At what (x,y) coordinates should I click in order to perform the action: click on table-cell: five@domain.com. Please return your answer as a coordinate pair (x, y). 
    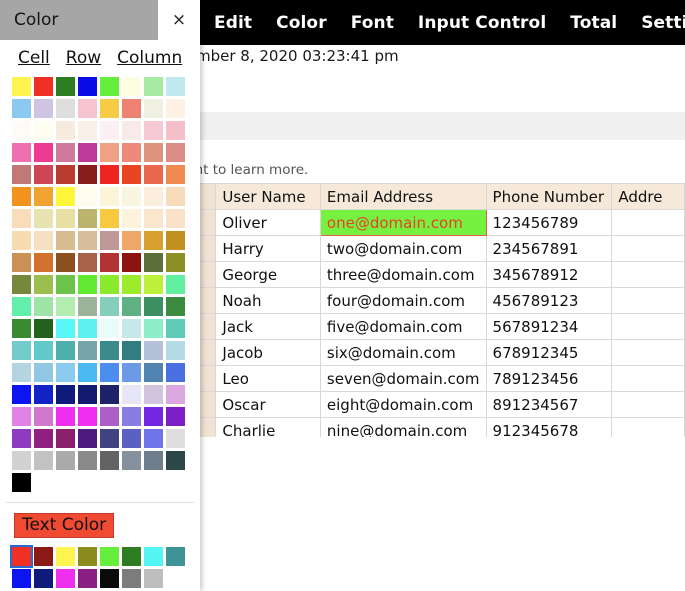
    Looking at the image, I should click on (403, 326).